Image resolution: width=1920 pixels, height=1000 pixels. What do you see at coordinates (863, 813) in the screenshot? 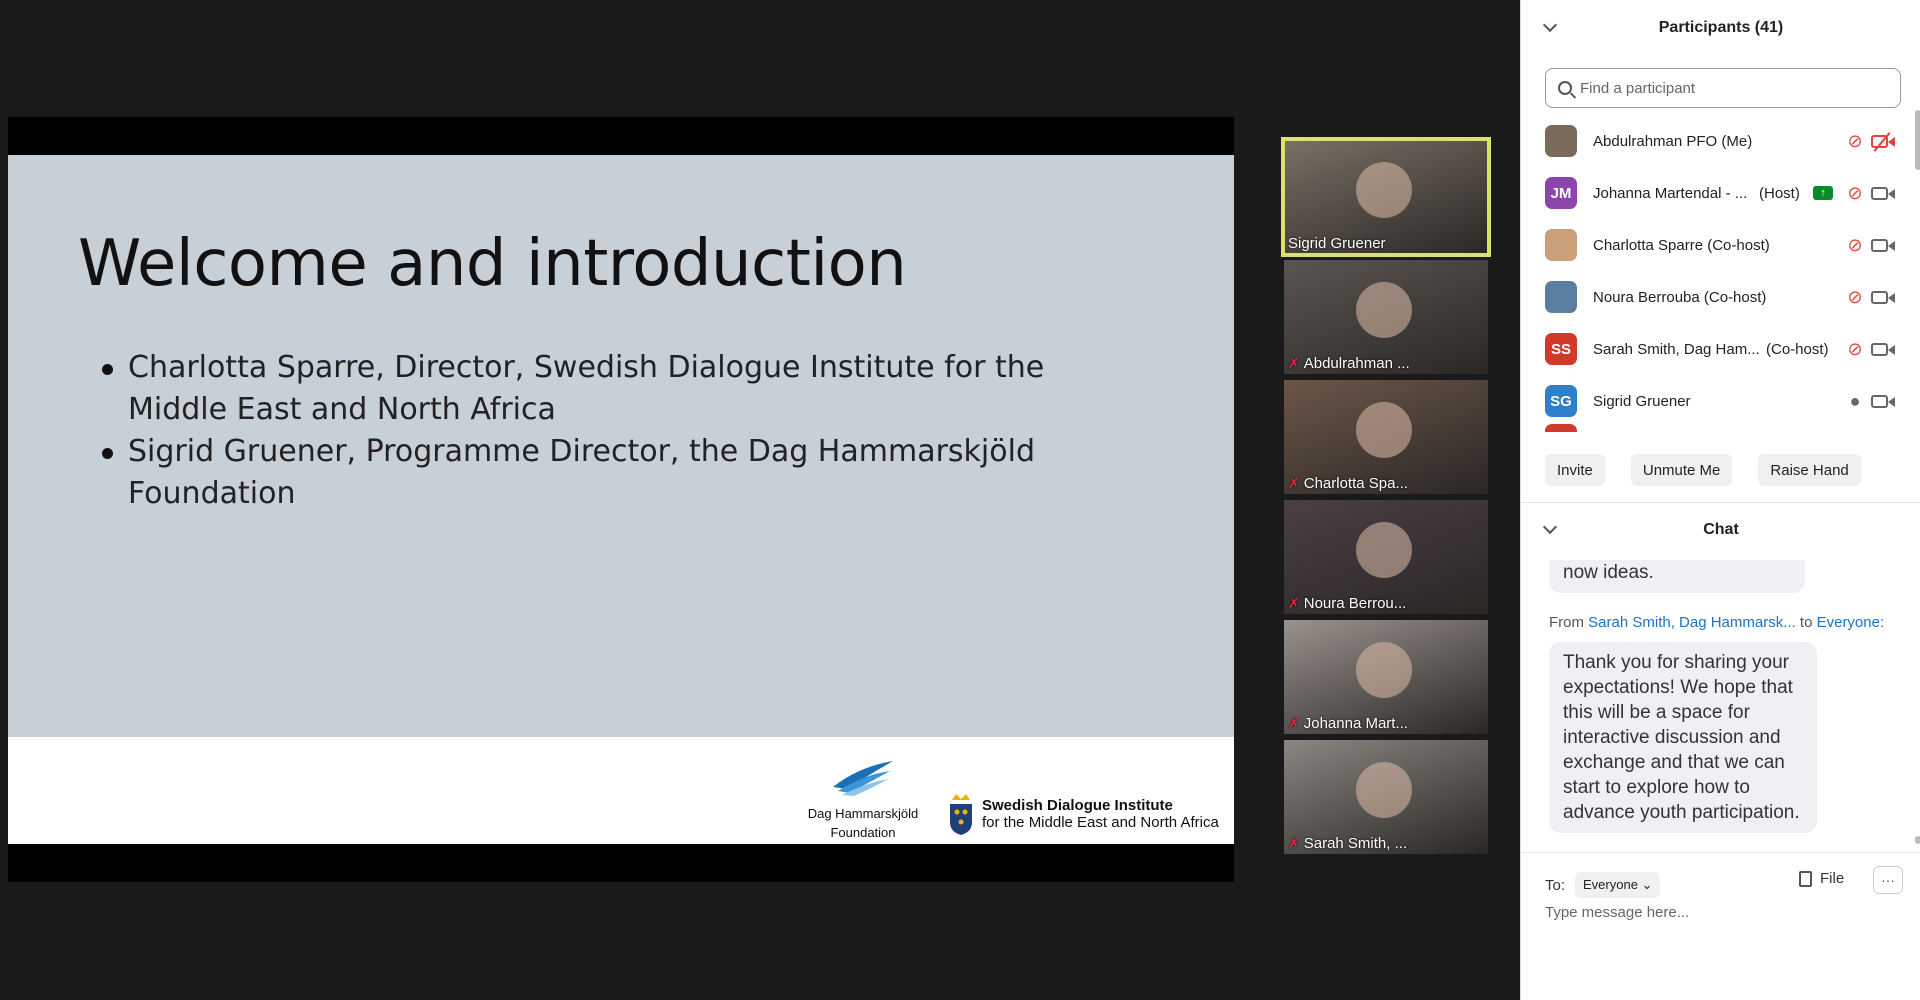
I see `dh-logo-line1: Dag Hammarskjöld` at bounding box center [863, 813].